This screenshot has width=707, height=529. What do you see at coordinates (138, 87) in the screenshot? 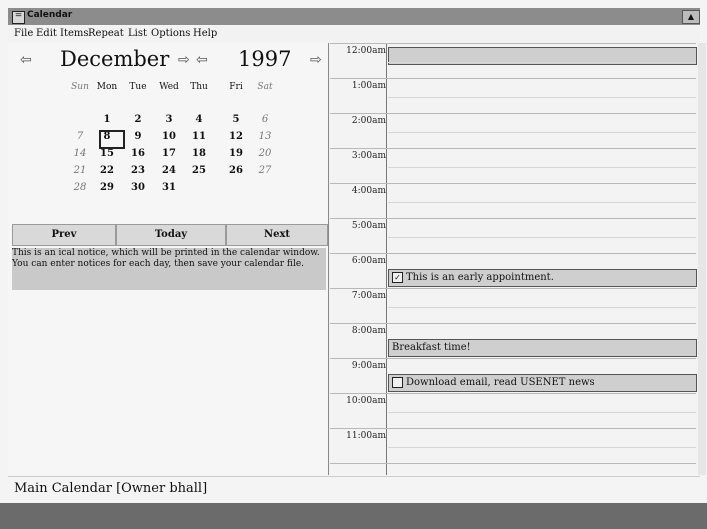
I see `weekday-header: Tue` at bounding box center [138, 87].